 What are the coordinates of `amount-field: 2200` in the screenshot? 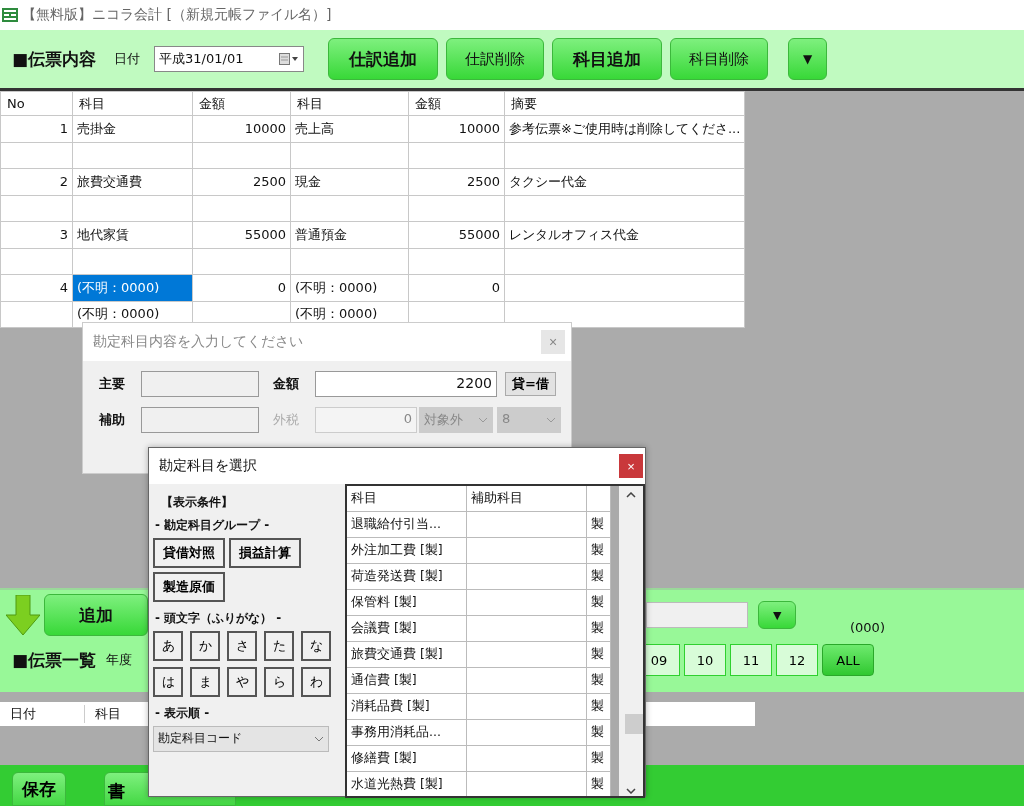 It's located at (406, 384).